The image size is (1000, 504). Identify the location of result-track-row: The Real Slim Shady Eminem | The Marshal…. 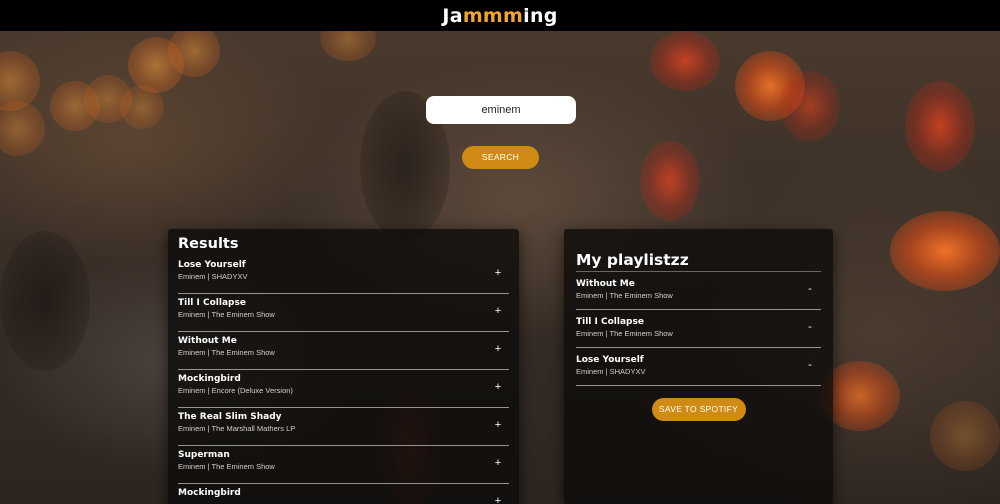
(343, 427).